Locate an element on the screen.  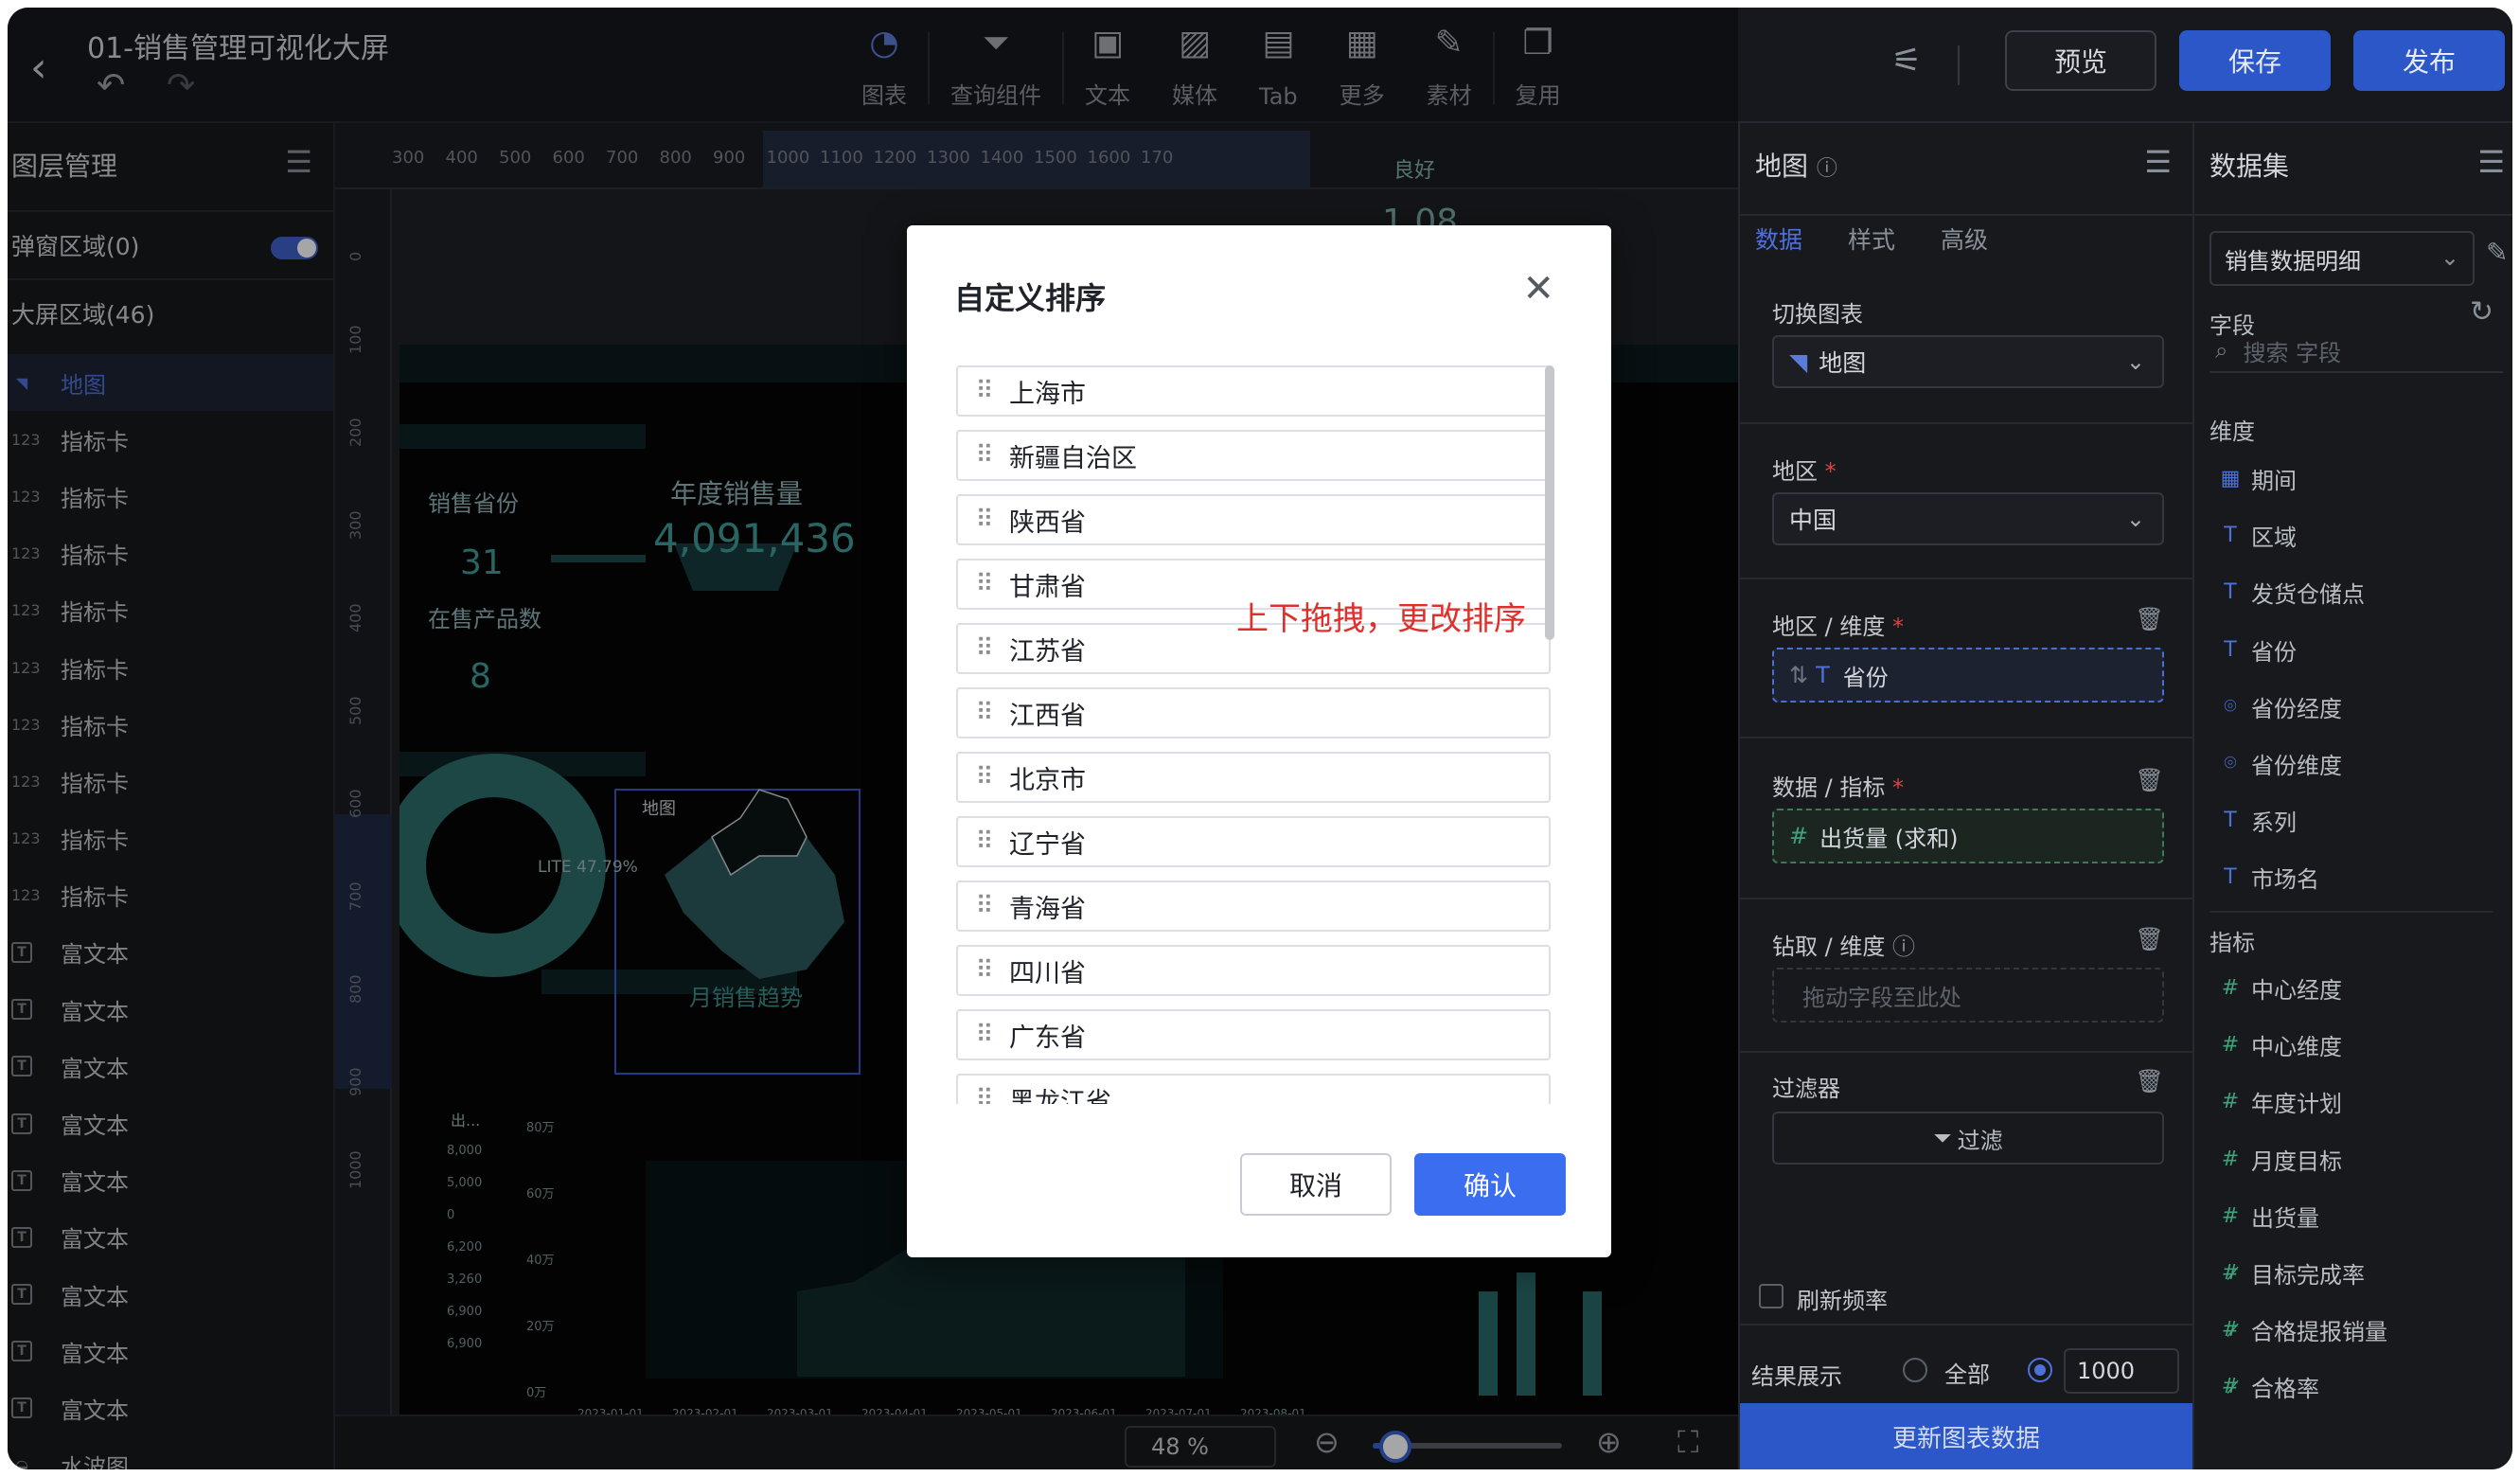
sort-item: ⠿ 四川省 is located at coordinates (1254, 970).